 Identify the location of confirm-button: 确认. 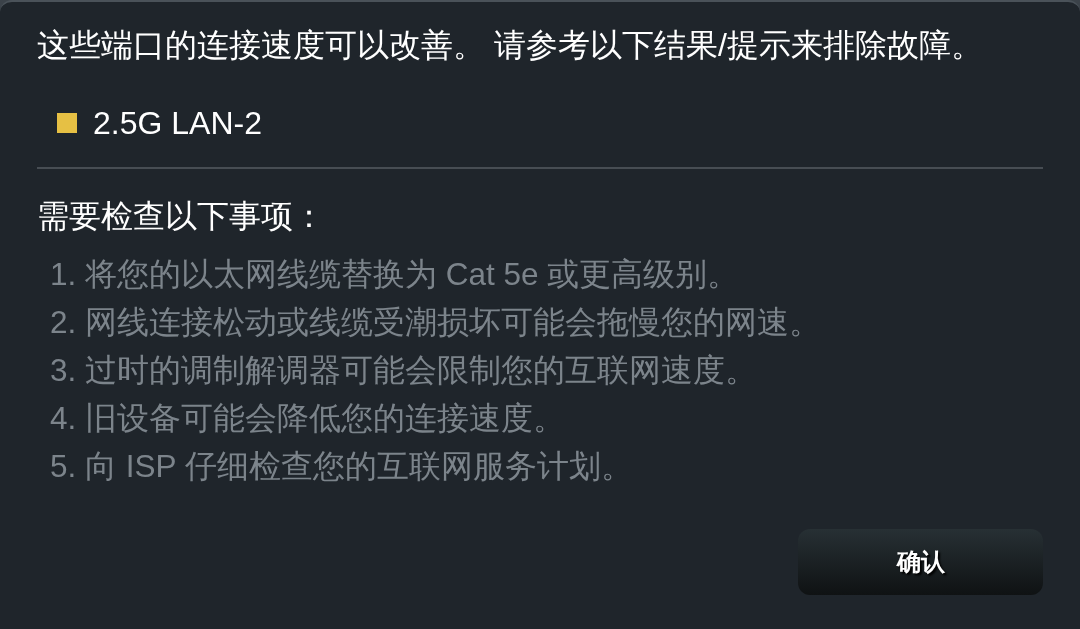
(920, 562).